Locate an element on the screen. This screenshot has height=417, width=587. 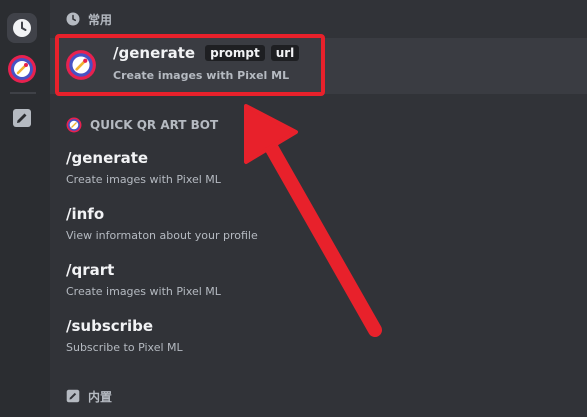
section-header-builtin: 内置 is located at coordinates (89, 396).